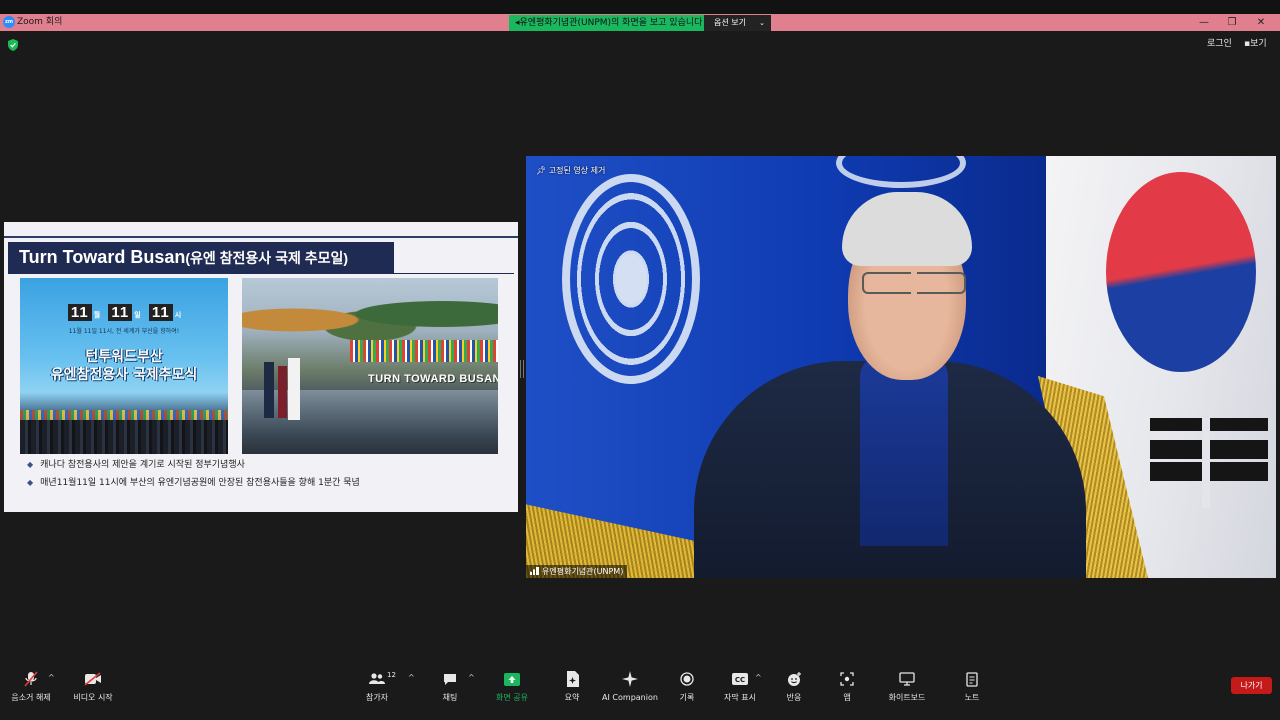  Describe the element at coordinates (534, 571) in the screenshot. I see `signal-strength-icon` at that location.